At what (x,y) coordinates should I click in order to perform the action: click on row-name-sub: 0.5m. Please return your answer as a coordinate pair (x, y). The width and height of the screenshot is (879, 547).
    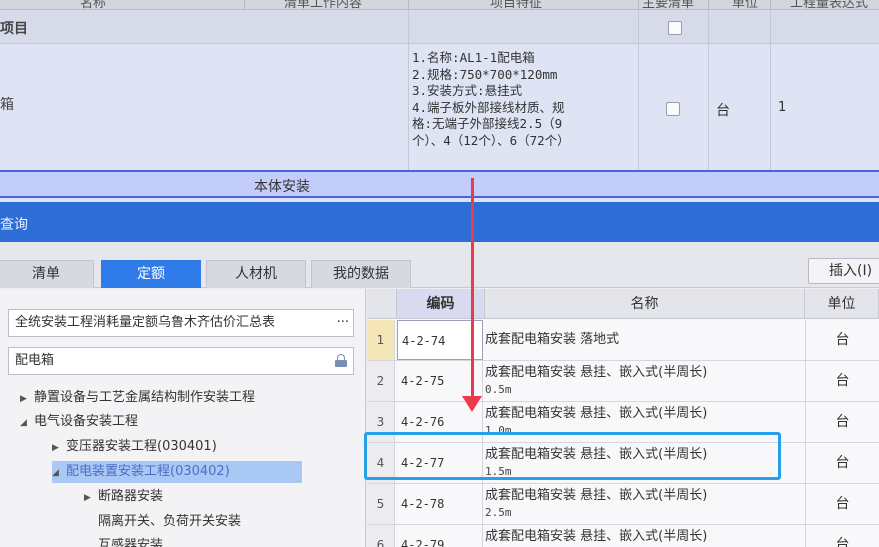
    Looking at the image, I should click on (498, 389).